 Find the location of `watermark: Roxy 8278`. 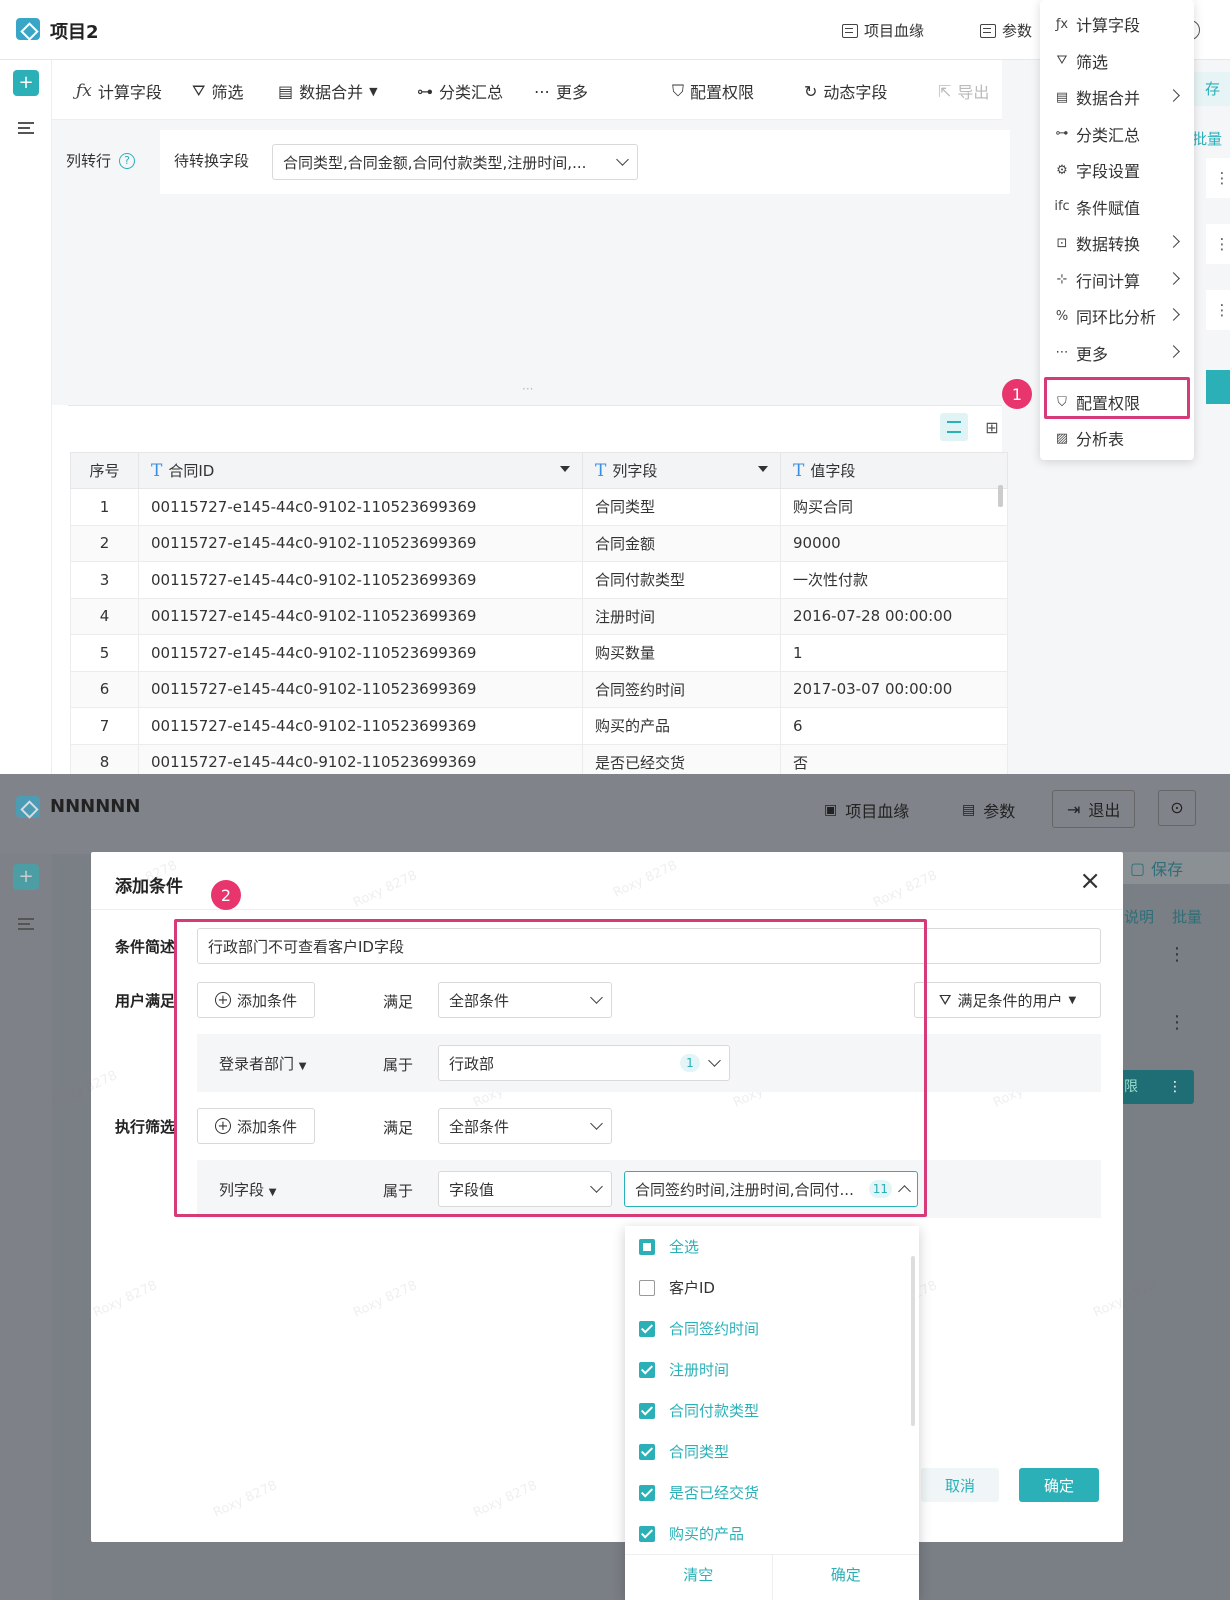

watermark: Roxy 8278 is located at coordinates (645, 879).